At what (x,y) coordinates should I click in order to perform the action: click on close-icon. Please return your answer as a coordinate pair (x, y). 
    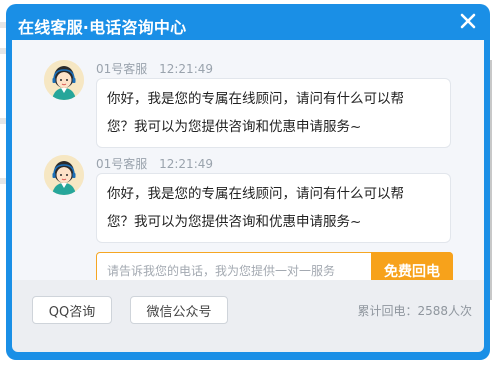
    Looking at the image, I should click on (468, 21).